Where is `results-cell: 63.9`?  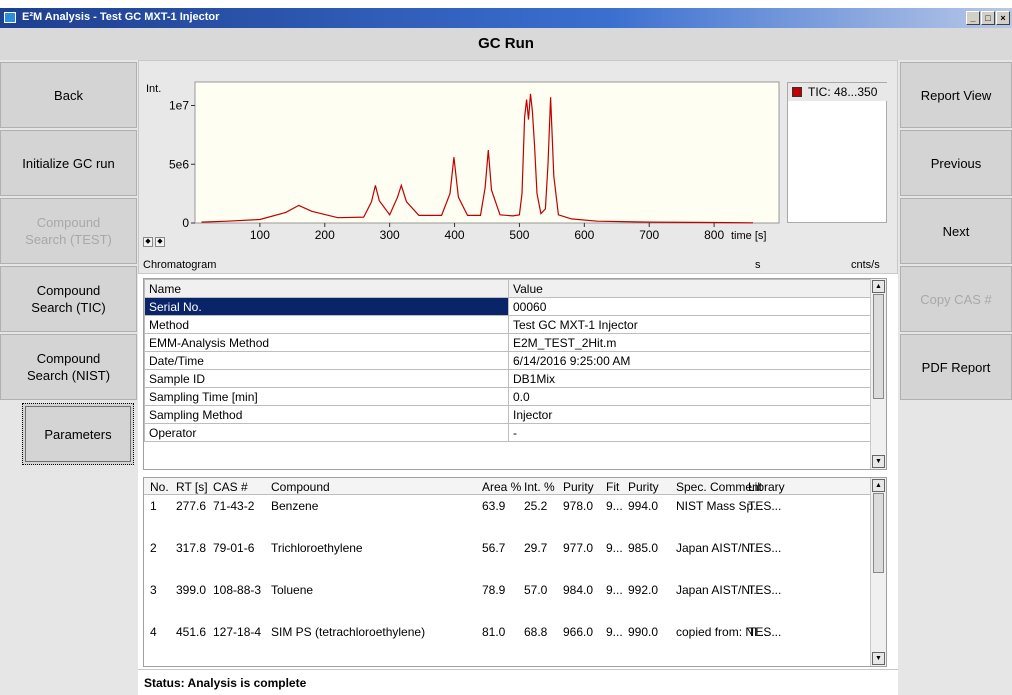
results-cell: 63.9 is located at coordinates (494, 506).